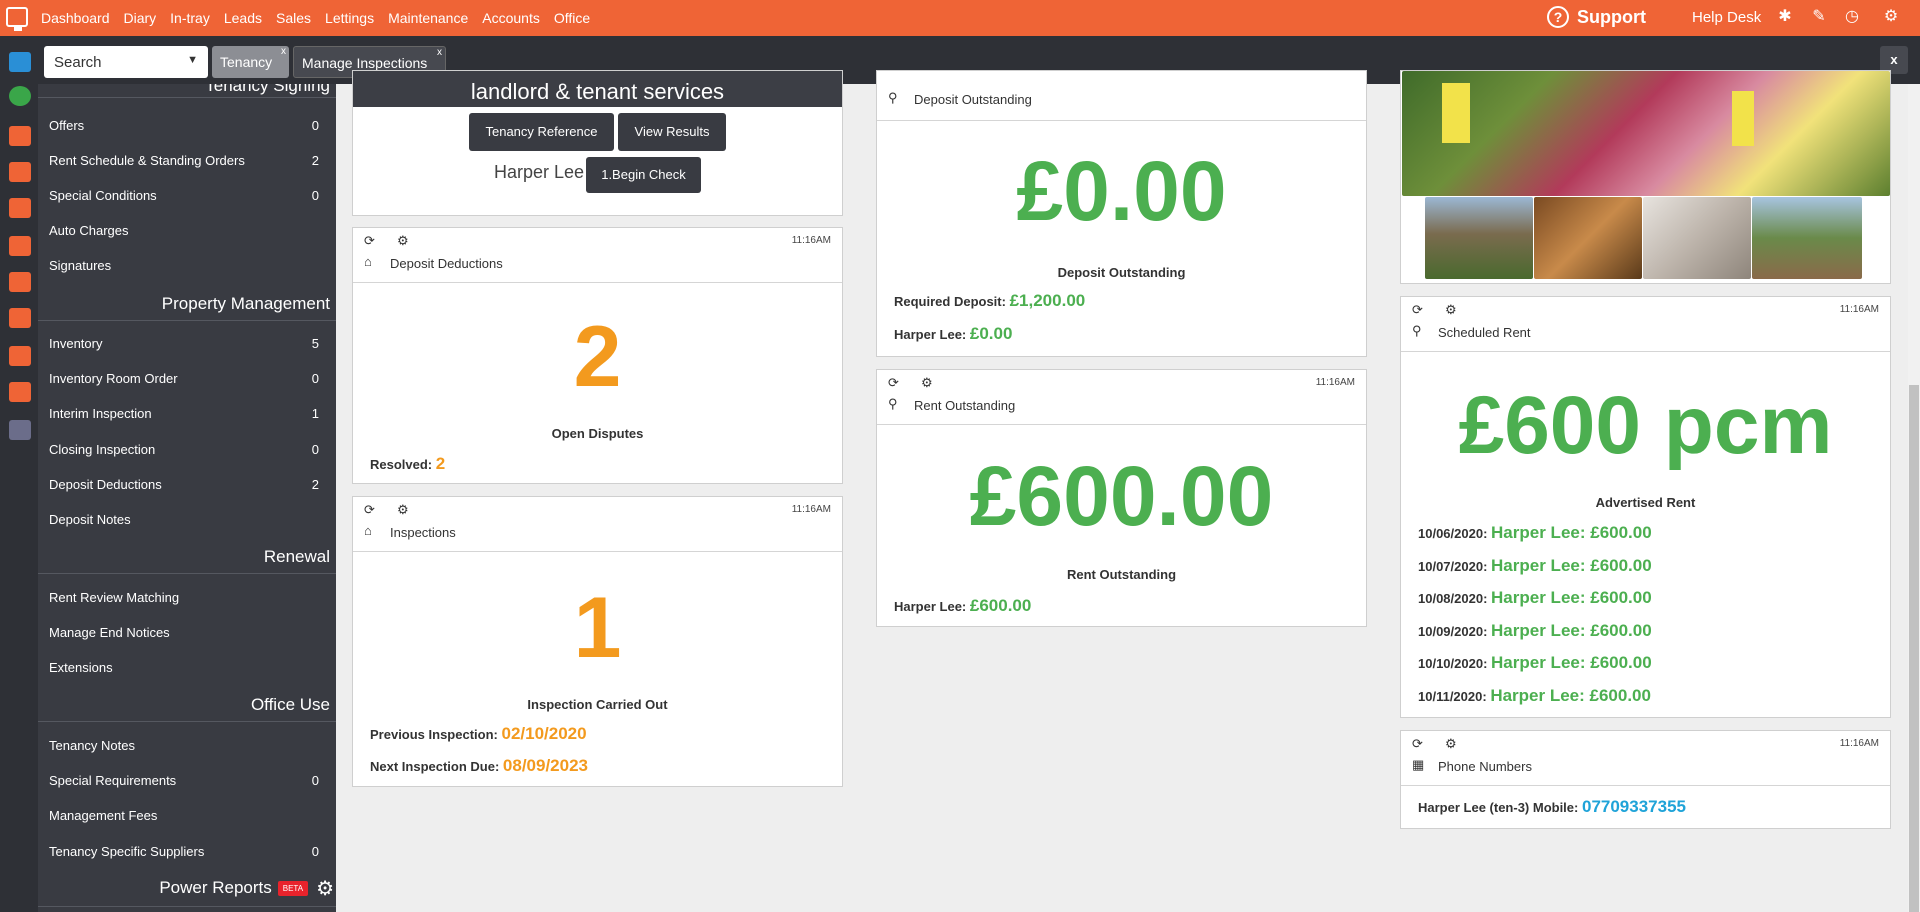 This screenshot has width=1920, height=912. Describe the element at coordinates (597, 704) in the screenshot. I see `inspections-caption: Inspection Carried Out` at that location.